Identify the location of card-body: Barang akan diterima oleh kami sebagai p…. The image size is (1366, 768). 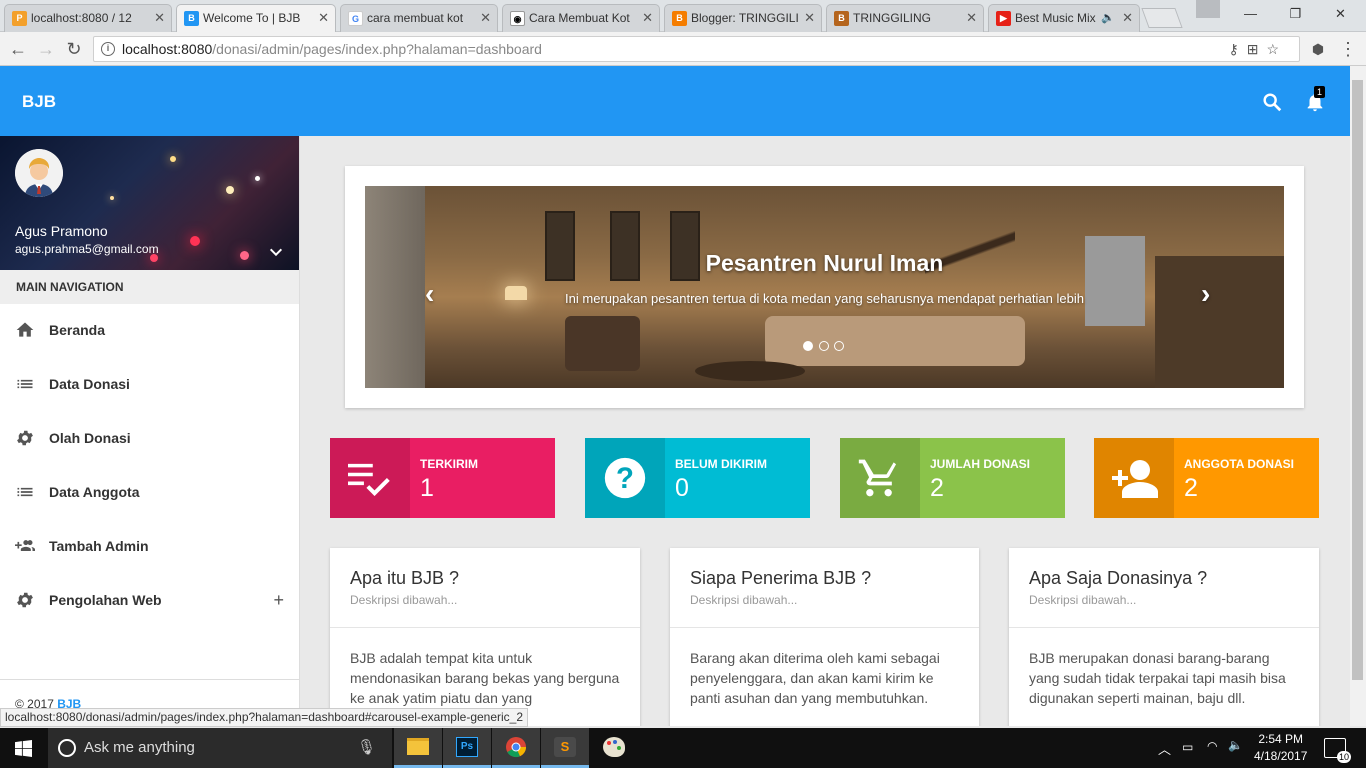
(815, 678).